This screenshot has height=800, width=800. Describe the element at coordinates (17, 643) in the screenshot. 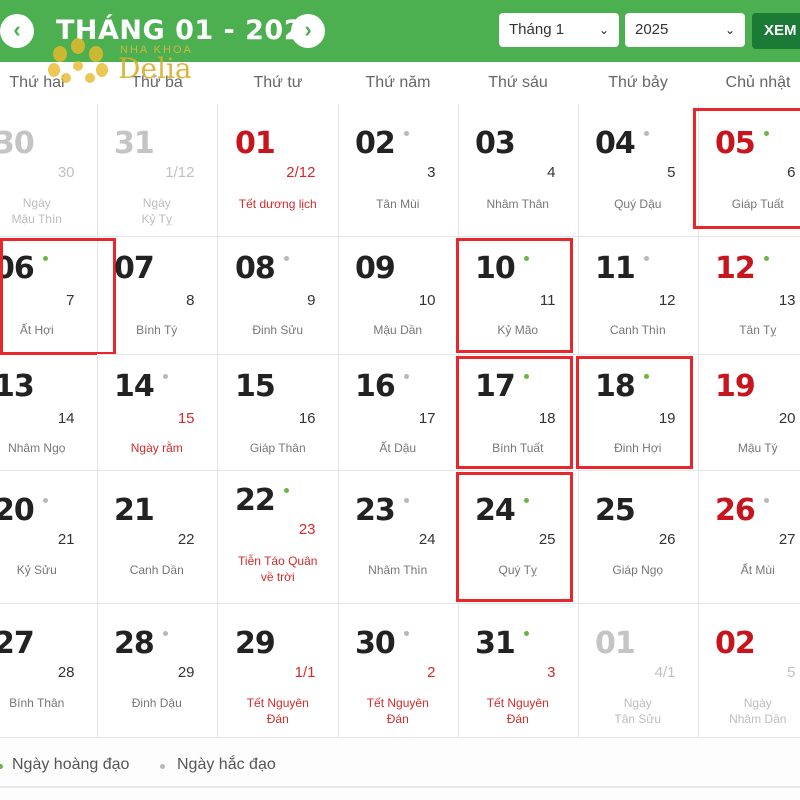

I see `solar-date: 27` at that location.